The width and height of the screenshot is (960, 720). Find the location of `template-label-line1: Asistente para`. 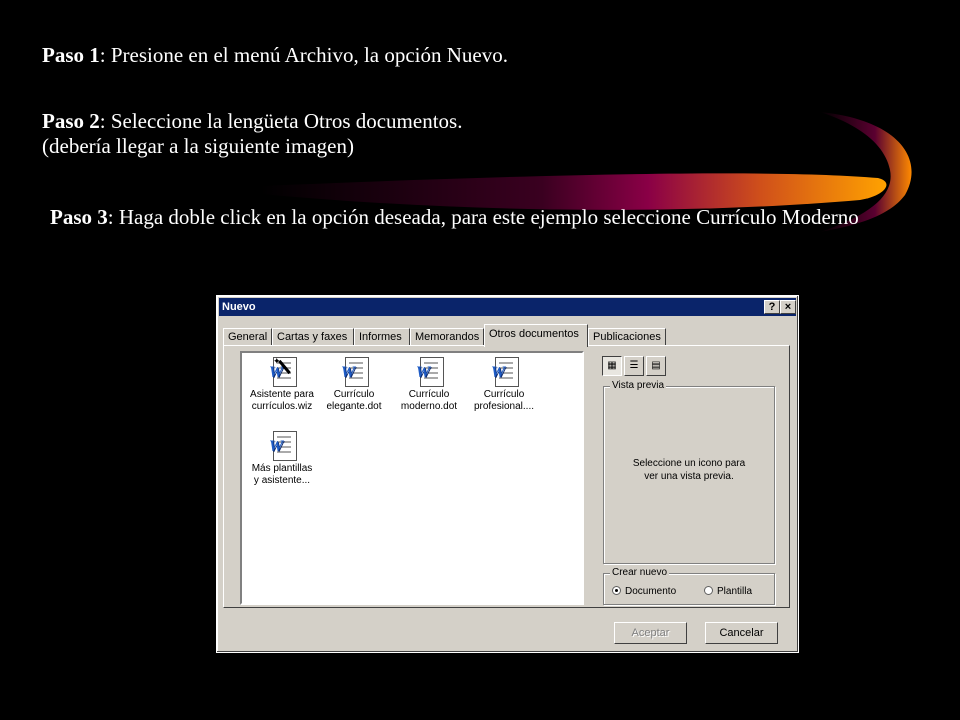

template-label-line1: Asistente para is located at coordinates (282, 394).